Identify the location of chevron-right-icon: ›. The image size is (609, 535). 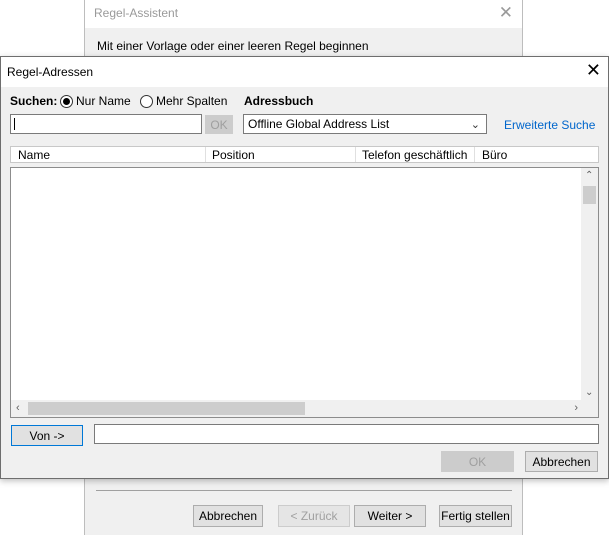
(576, 408).